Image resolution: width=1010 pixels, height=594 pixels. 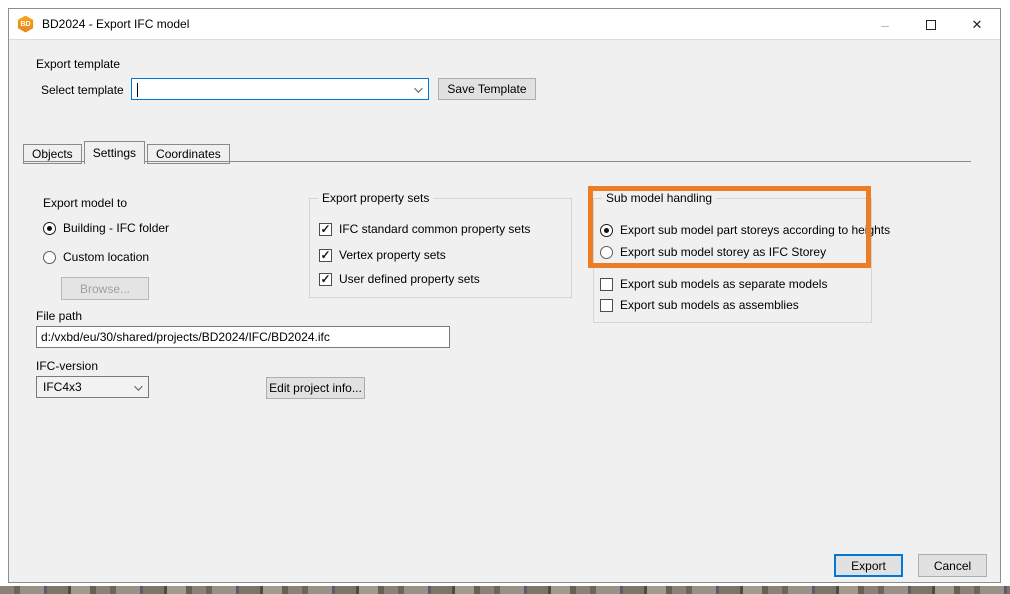 What do you see at coordinates (505, 590) in the screenshot?
I see `background-app-strip` at bounding box center [505, 590].